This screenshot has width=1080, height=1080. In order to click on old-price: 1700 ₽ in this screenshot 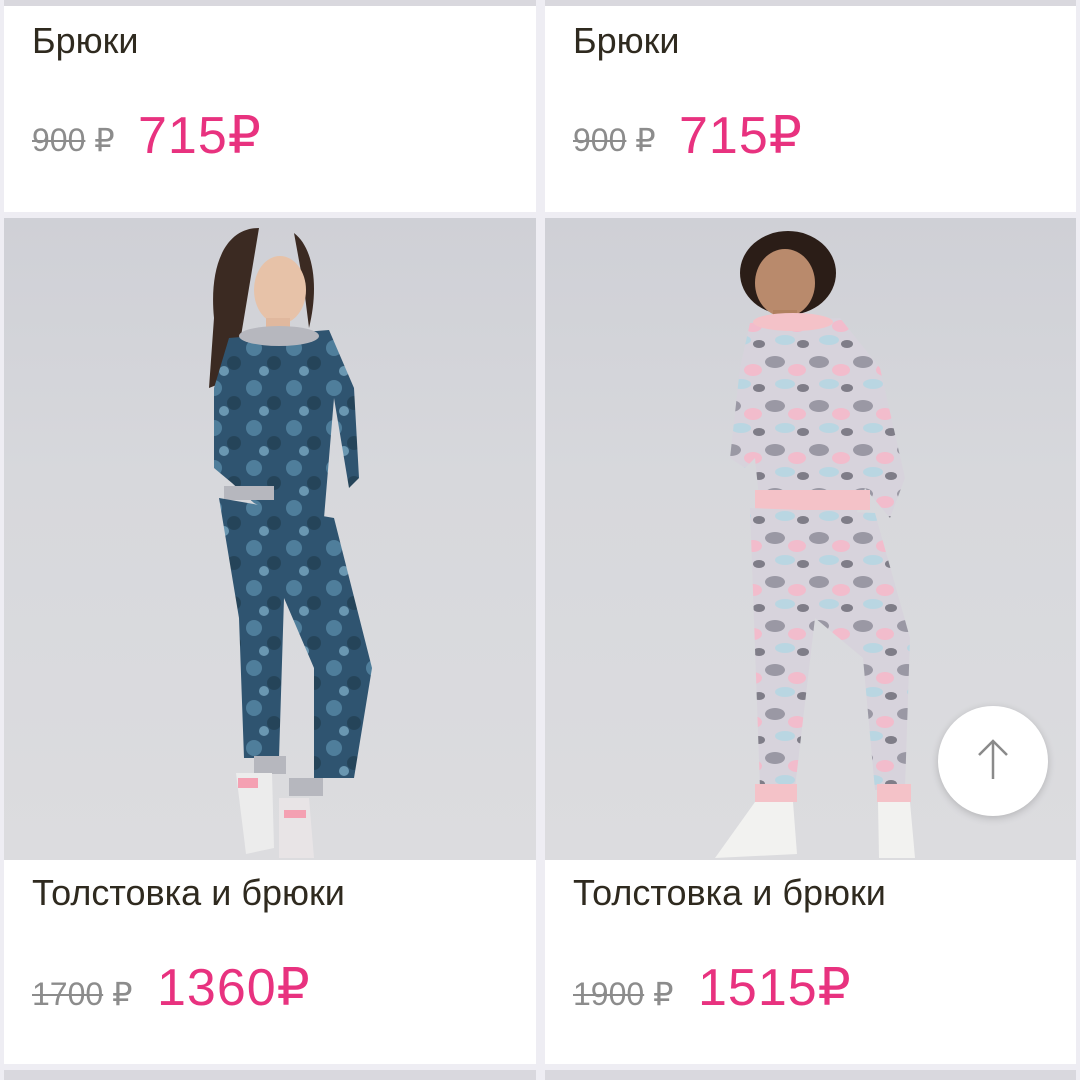, I will do `click(82, 994)`.